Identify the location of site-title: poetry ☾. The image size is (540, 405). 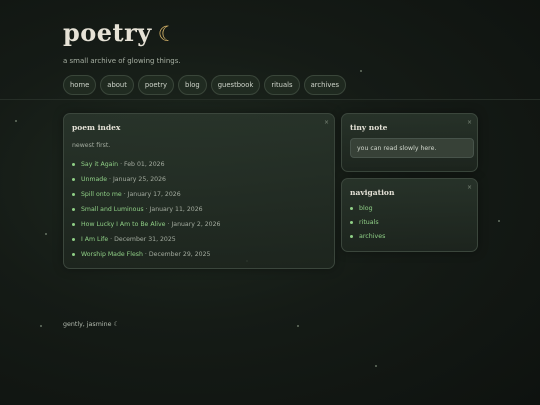
(204, 32).